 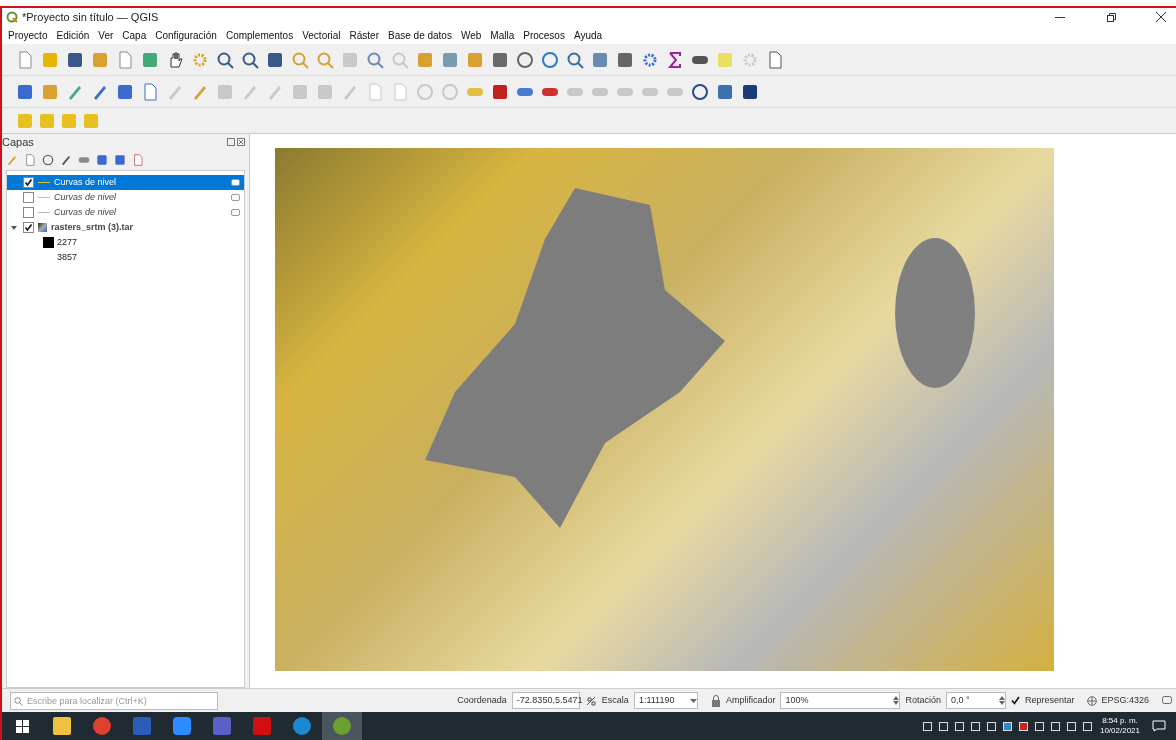 What do you see at coordinates (321, 35) in the screenshot?
I see `menu-item: Vectorial` at bounding box center [321, 35].